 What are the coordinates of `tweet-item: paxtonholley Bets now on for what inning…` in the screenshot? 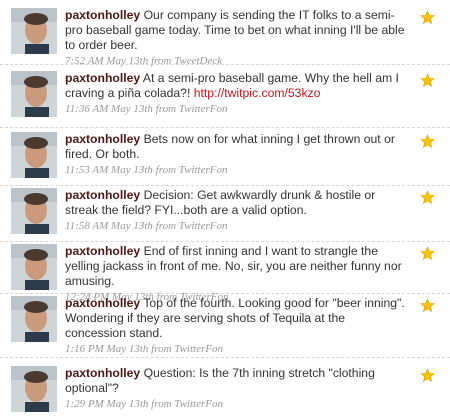 It's located at (225, 159).